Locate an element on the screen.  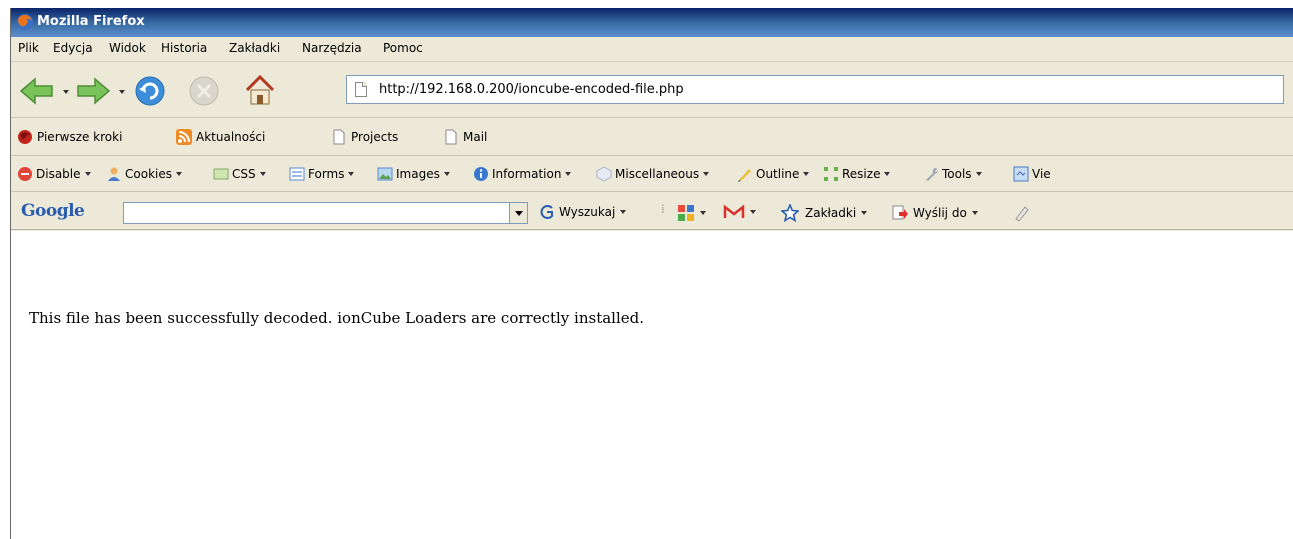
view-source-icon is located at coordinates (1021, 174).